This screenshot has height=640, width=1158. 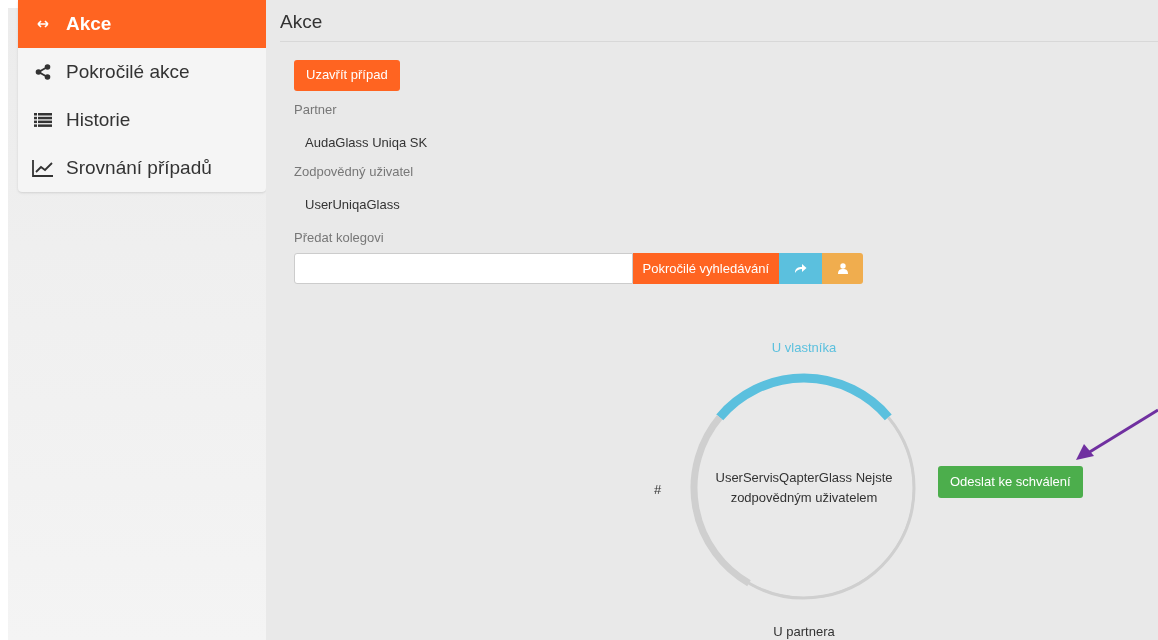 I want to click on advanced-search-button: Pokročilé vyhledávání, so click(x=705, y=268).